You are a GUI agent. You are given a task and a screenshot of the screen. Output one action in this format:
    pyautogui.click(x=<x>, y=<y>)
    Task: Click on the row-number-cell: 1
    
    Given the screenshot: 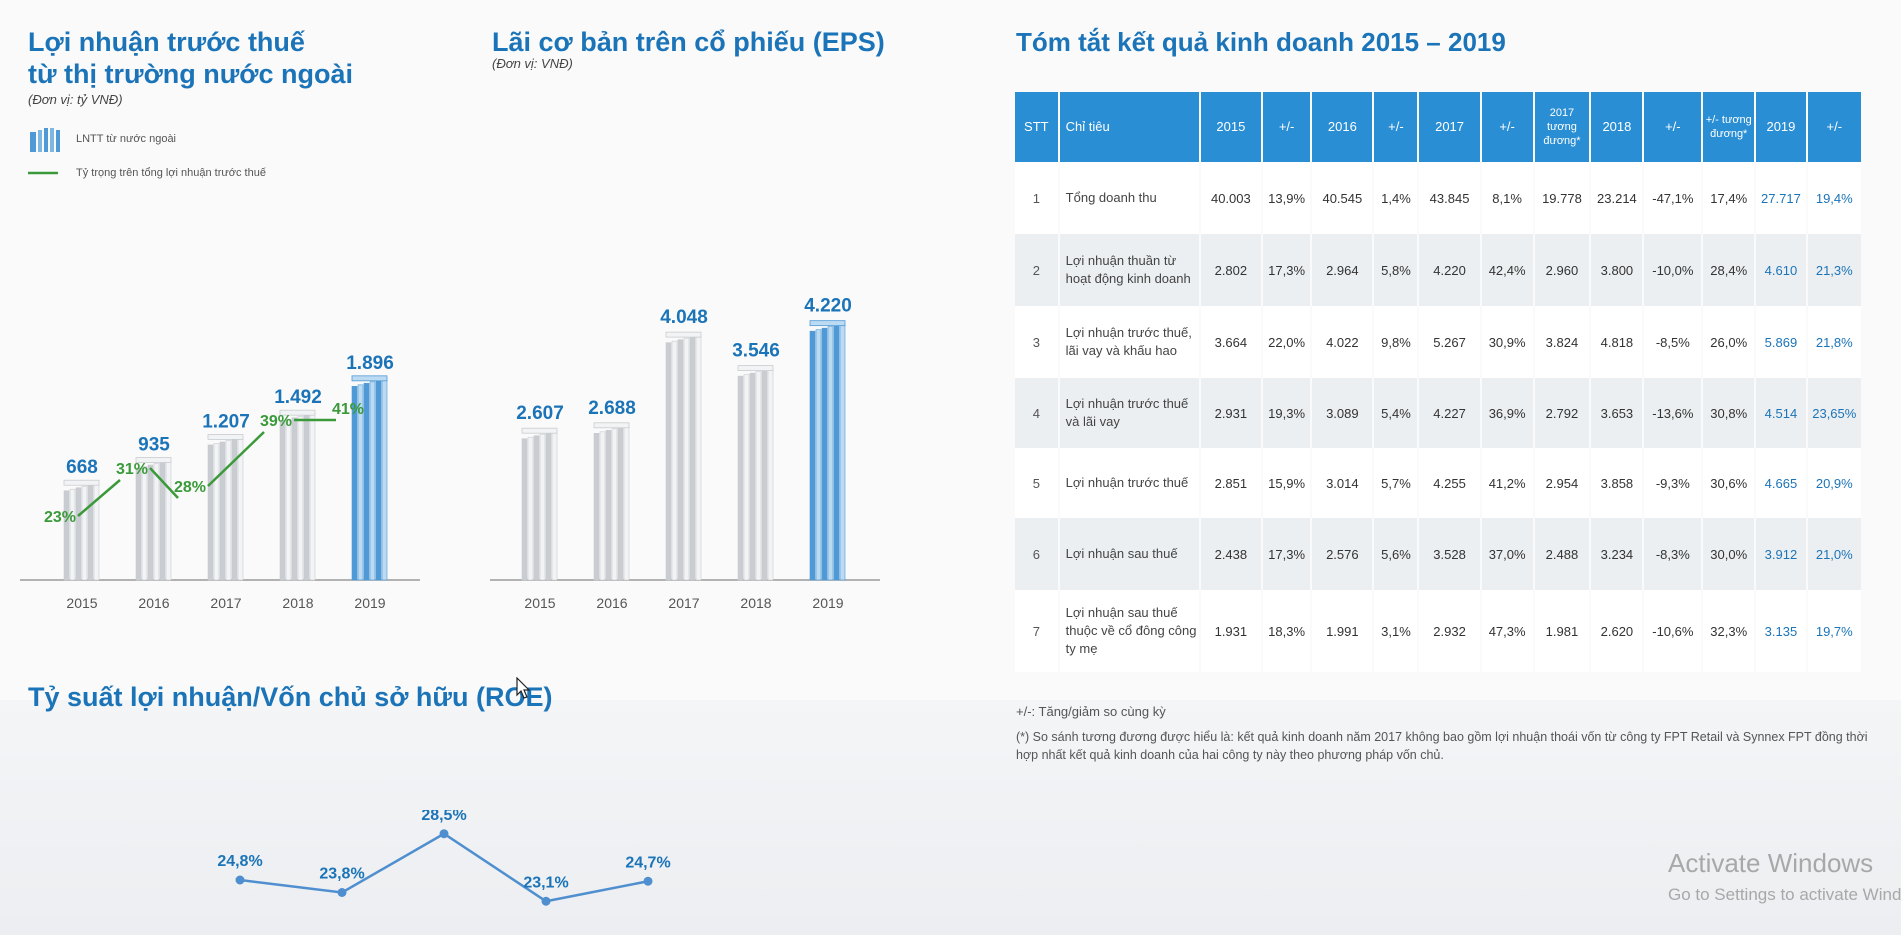 What is the action you would take?
    pyautogui.click(x=1036, y=198)
    